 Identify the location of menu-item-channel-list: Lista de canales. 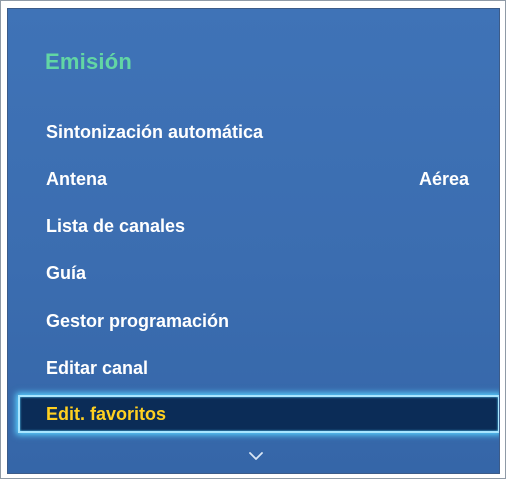
(253, 226).